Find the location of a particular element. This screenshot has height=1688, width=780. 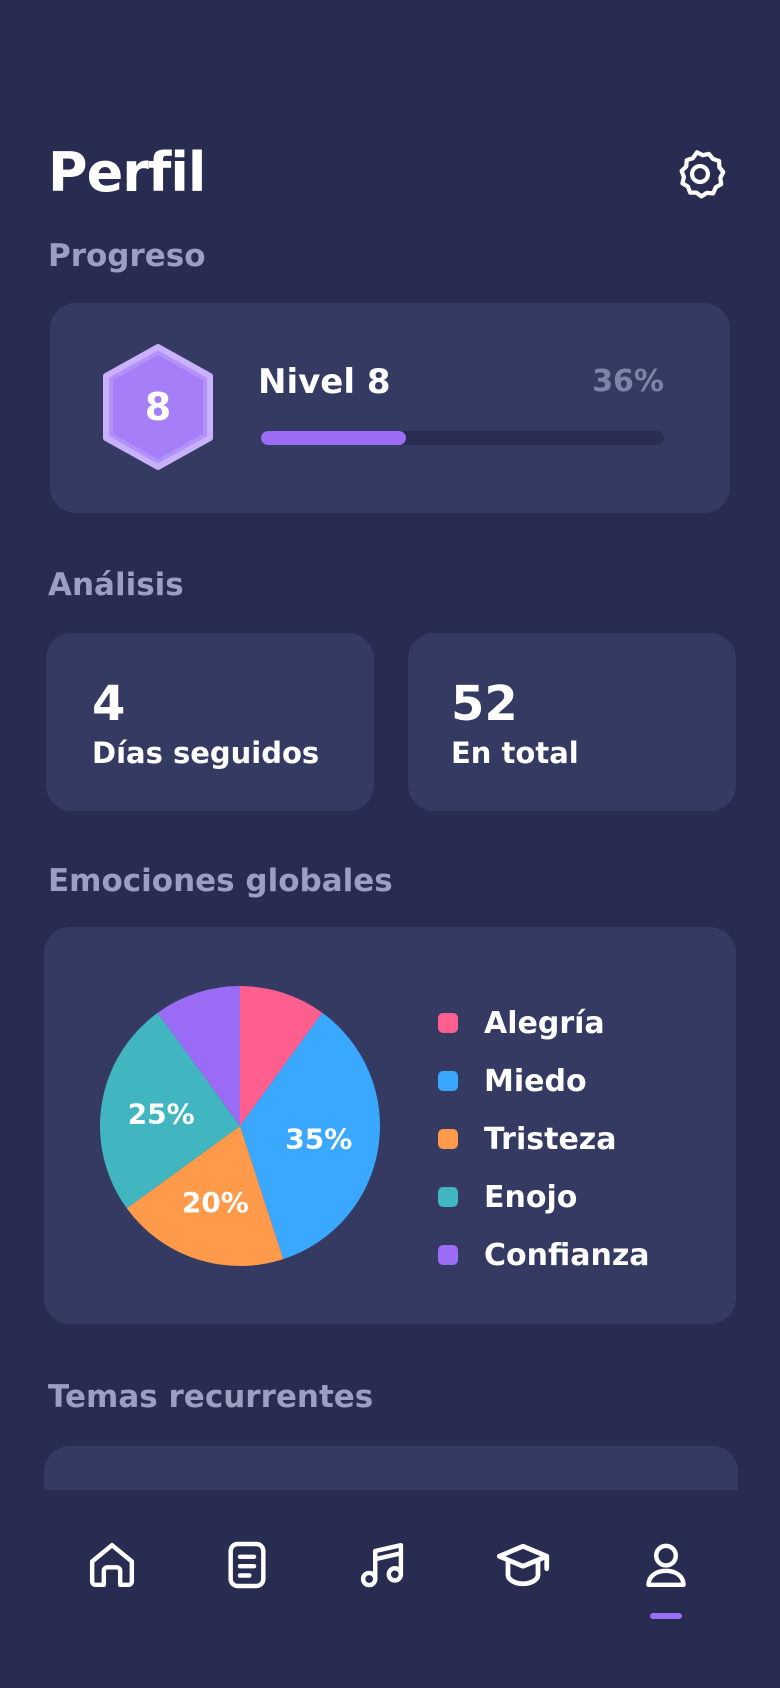

level-percent: 36% is located at coordinates (628, 381).